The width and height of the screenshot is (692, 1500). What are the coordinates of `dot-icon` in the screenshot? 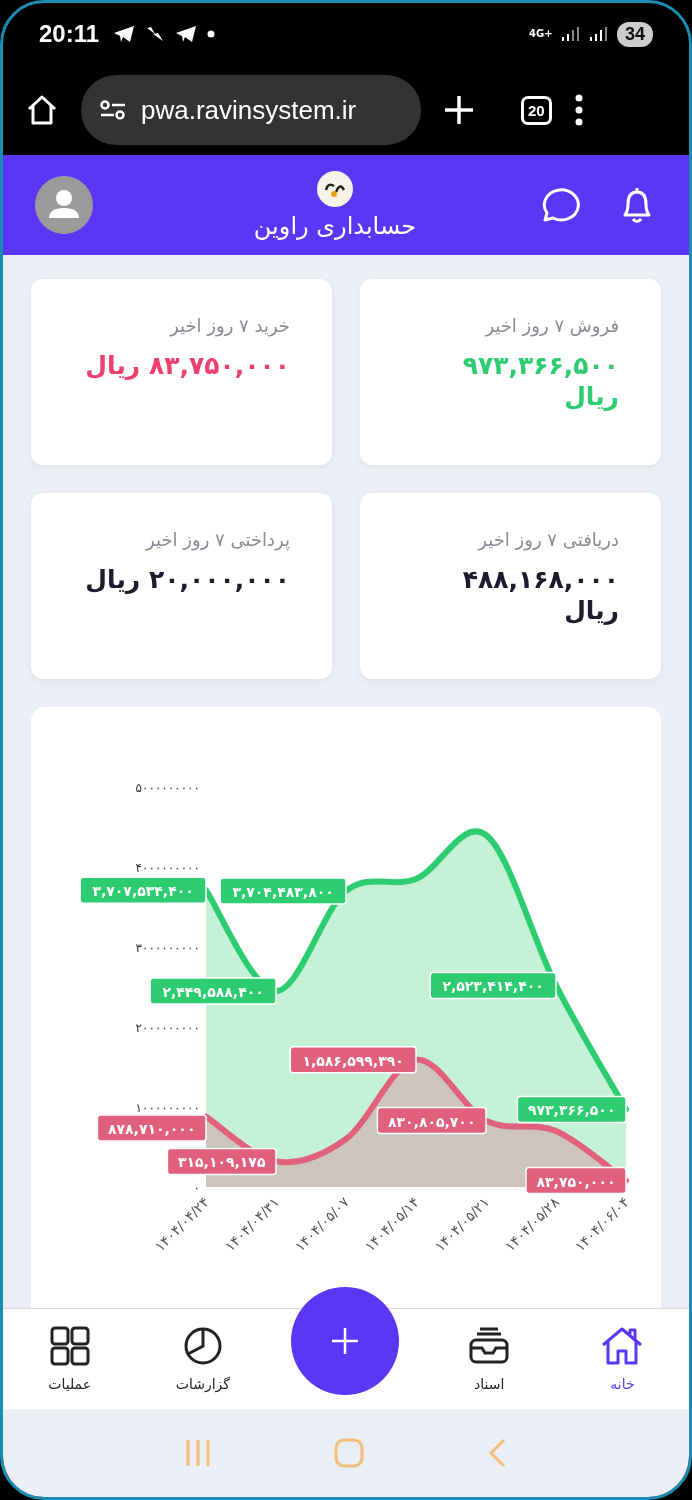 It's located at (211, 34).